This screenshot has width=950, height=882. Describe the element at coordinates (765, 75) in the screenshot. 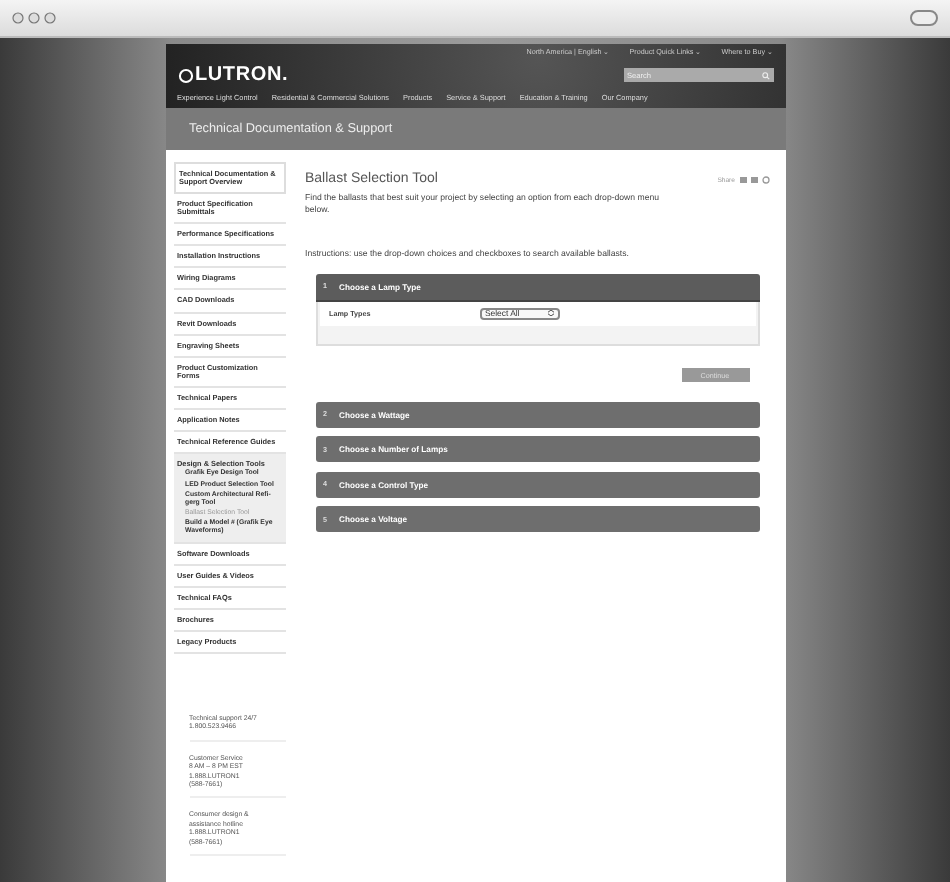

I see `search-icon` at that location.